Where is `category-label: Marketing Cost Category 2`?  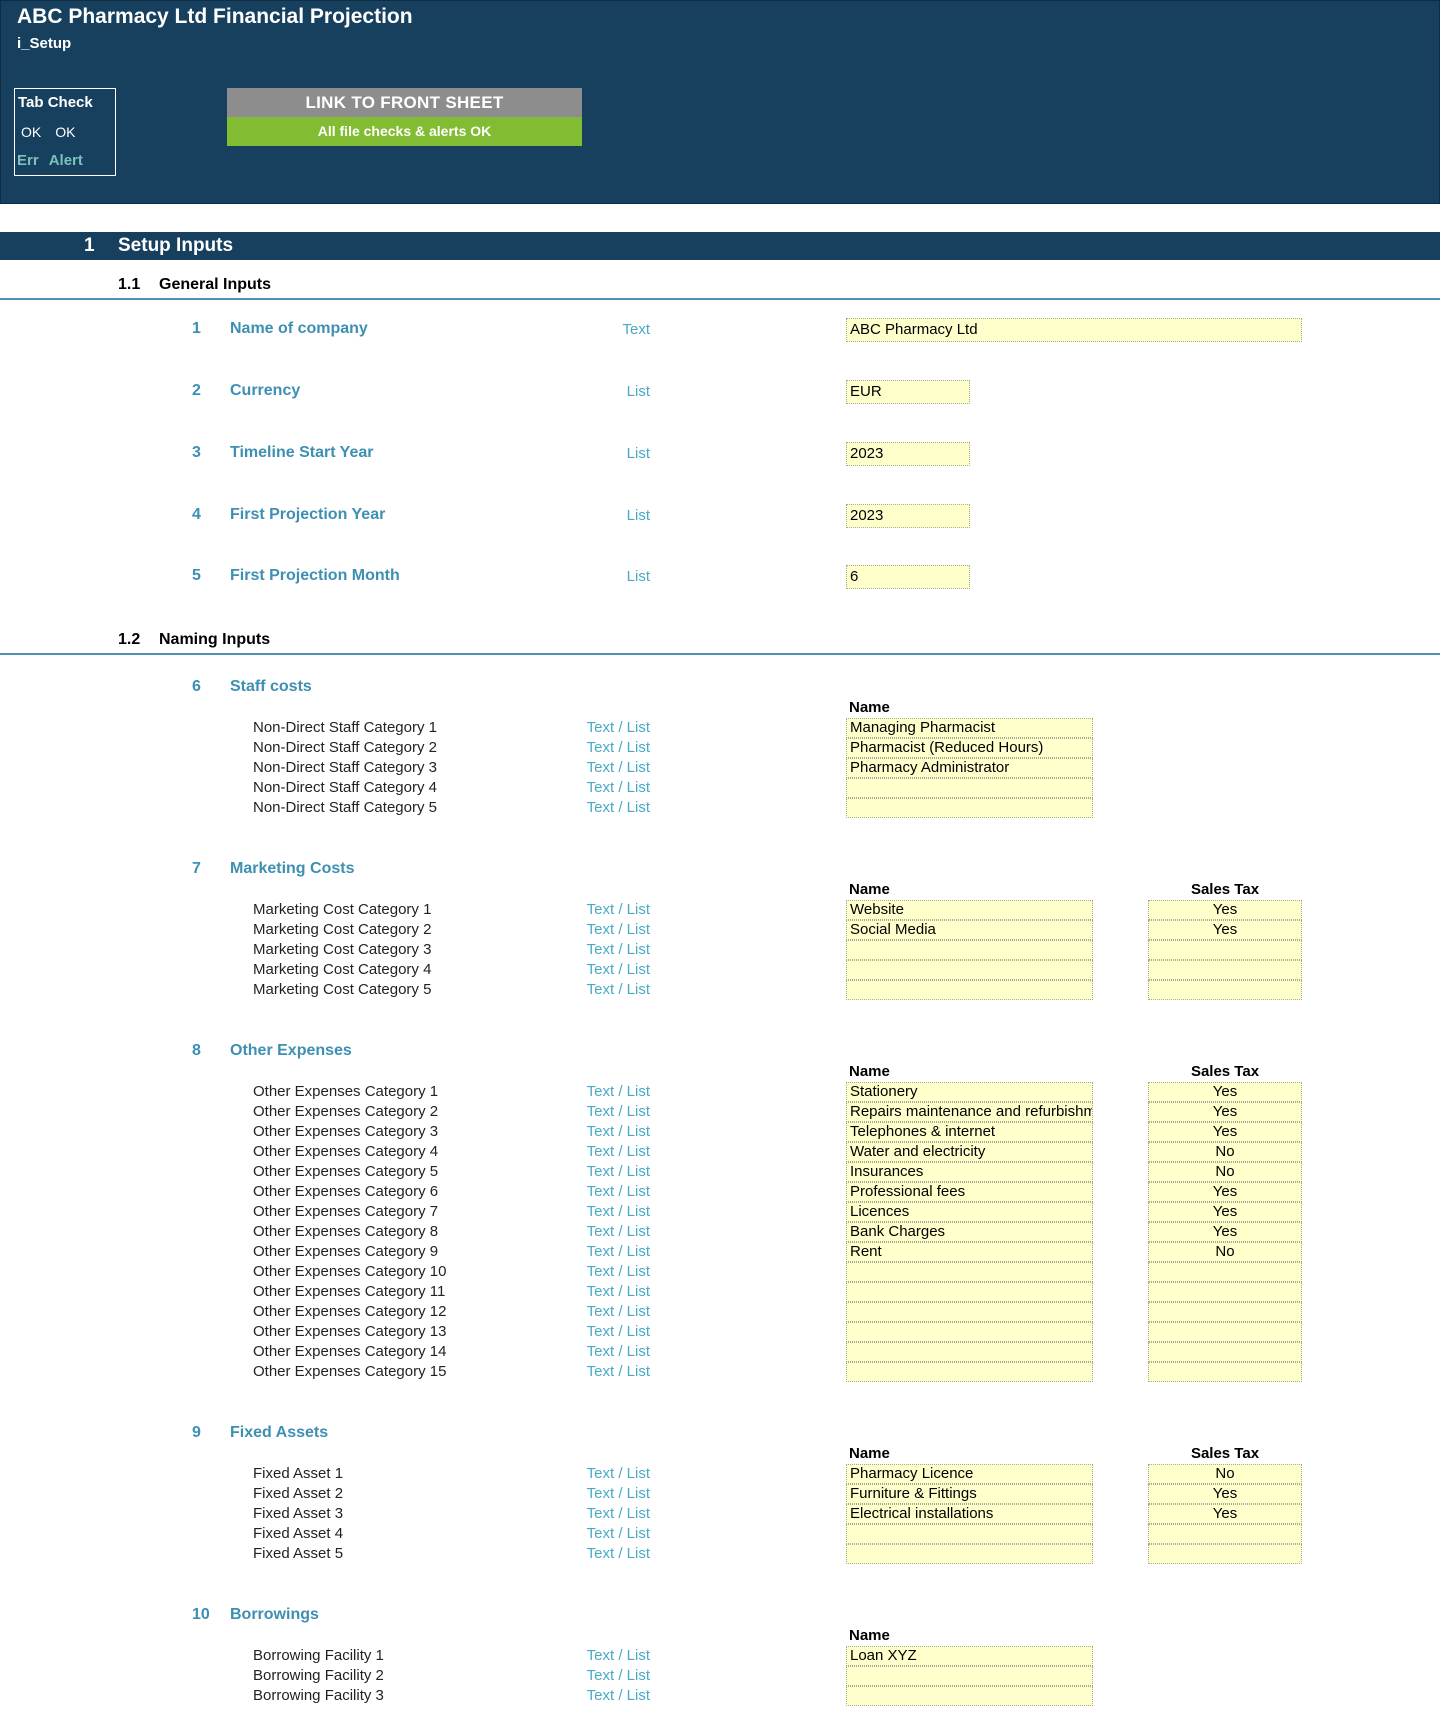
category-label: Marketing Cost Category 2 is located at coordinates (342, 929).